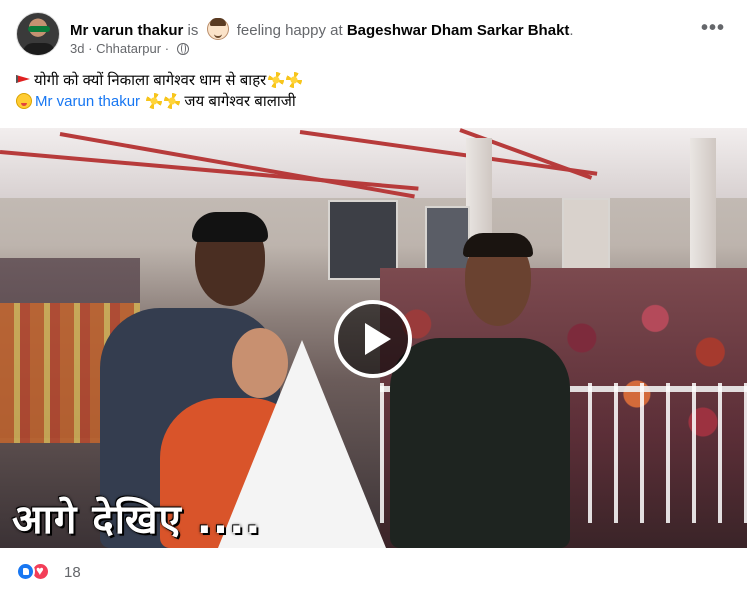 Image resolution: width=747 pixels, height=594 pixels. I want to click on globe-icon, so click(182, 49).